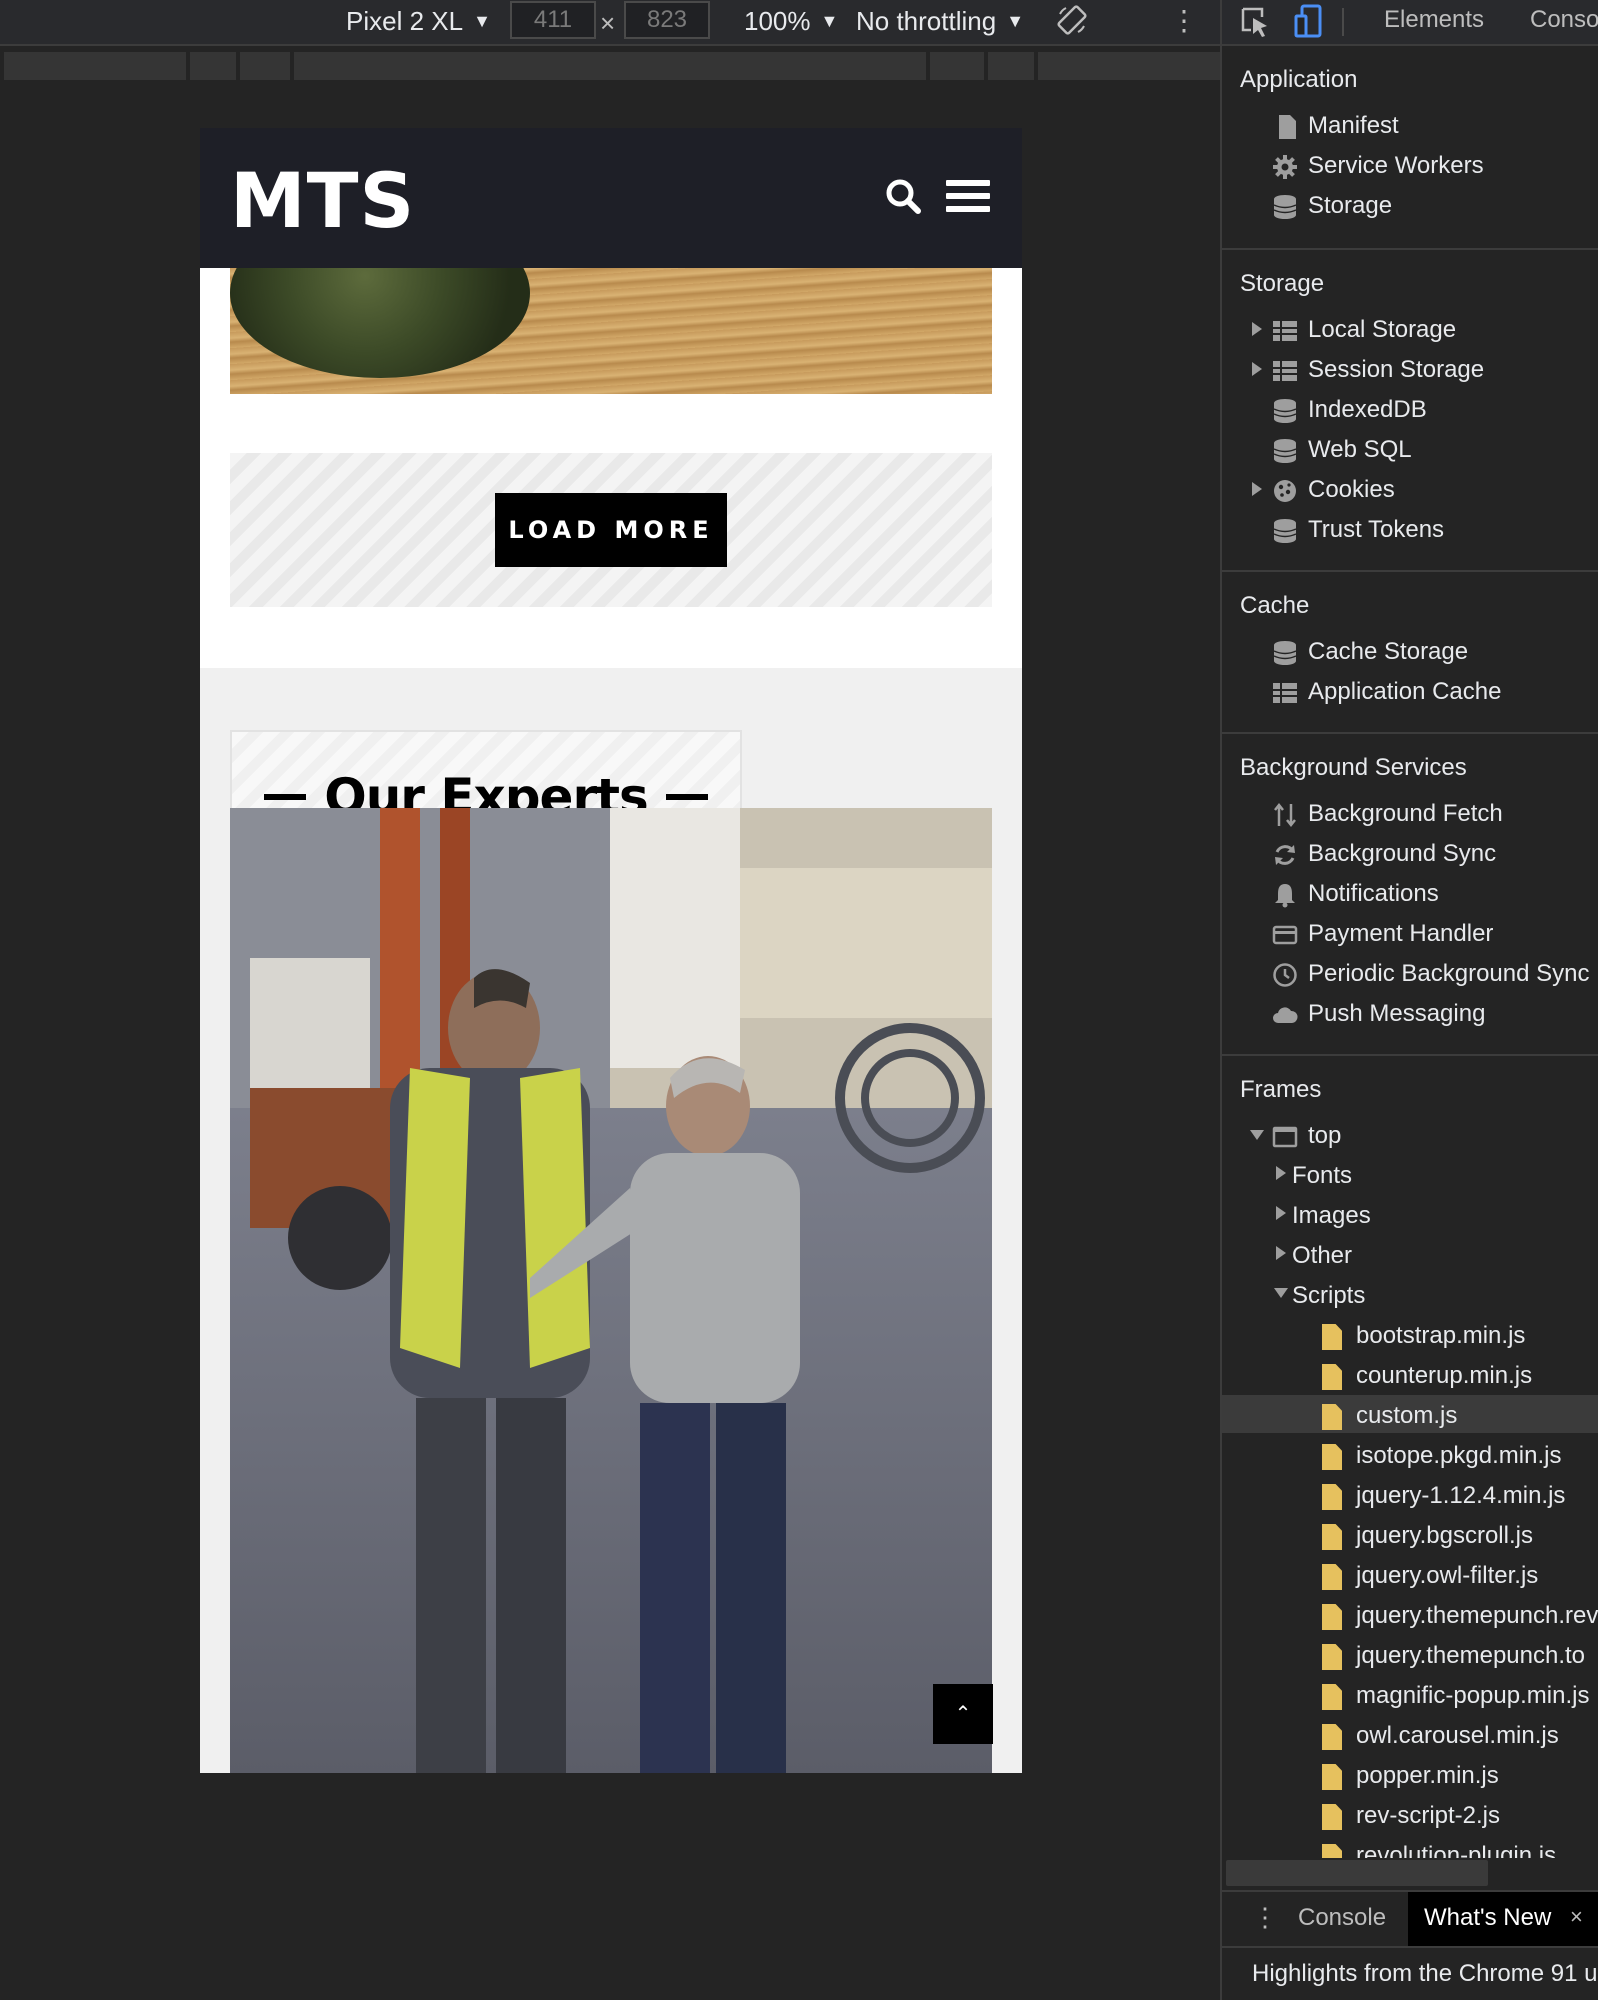 This screenshot has height=2000, width=1598. I want to click on tree-item-web-sql: Web SQL, so click(1360, 450).